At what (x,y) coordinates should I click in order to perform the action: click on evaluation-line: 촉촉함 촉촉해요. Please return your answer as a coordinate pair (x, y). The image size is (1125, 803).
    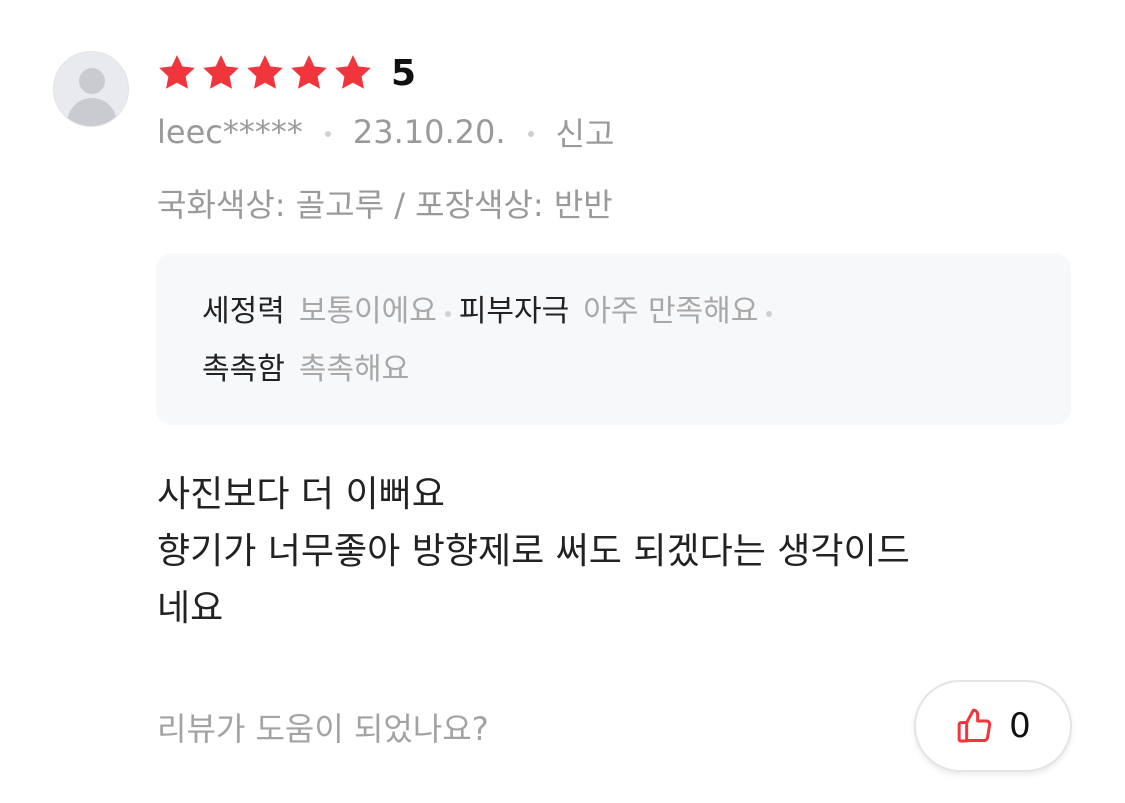
    Looking at the image, I should click on (613, 370).